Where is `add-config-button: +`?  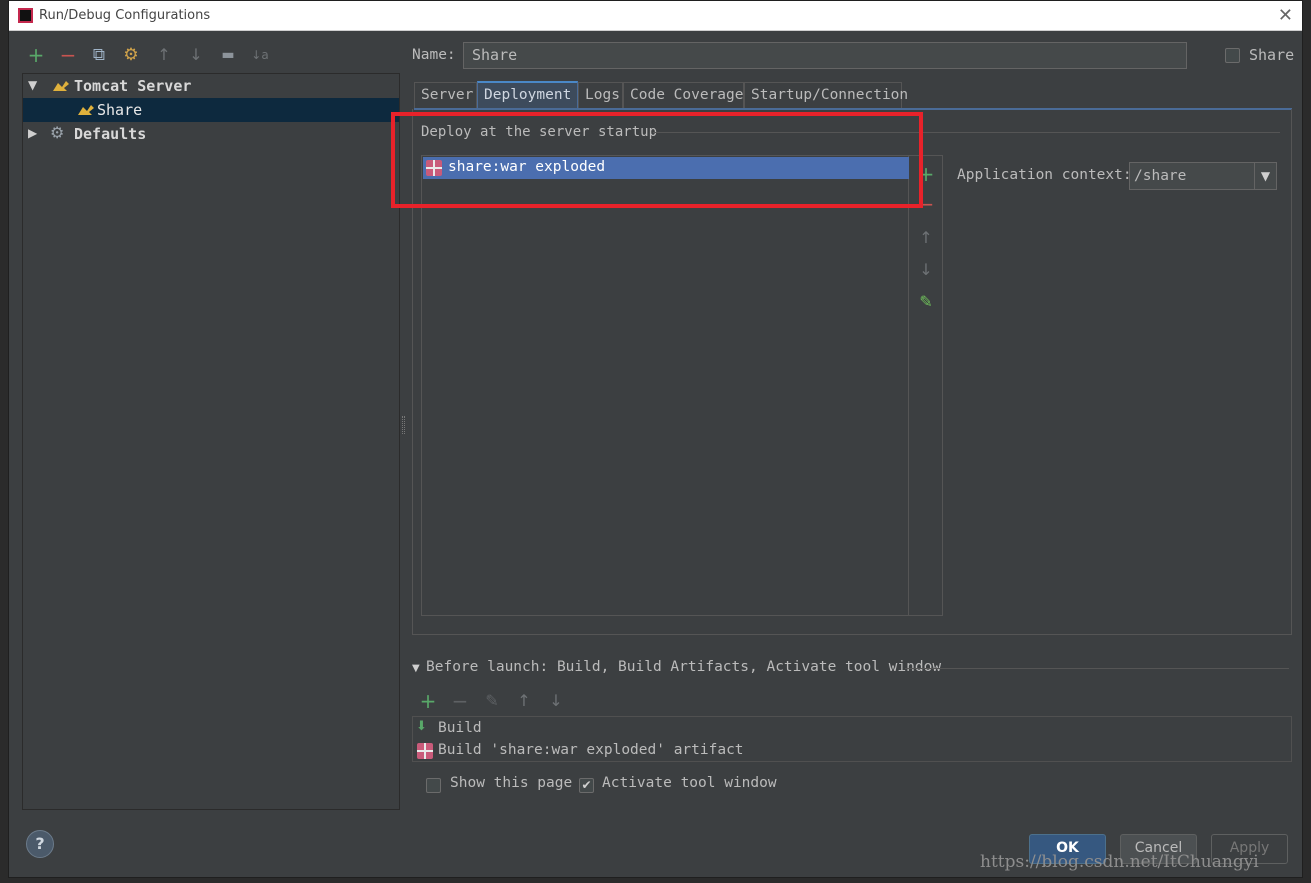 add-config-button: + is located at coordinates (36, 55).